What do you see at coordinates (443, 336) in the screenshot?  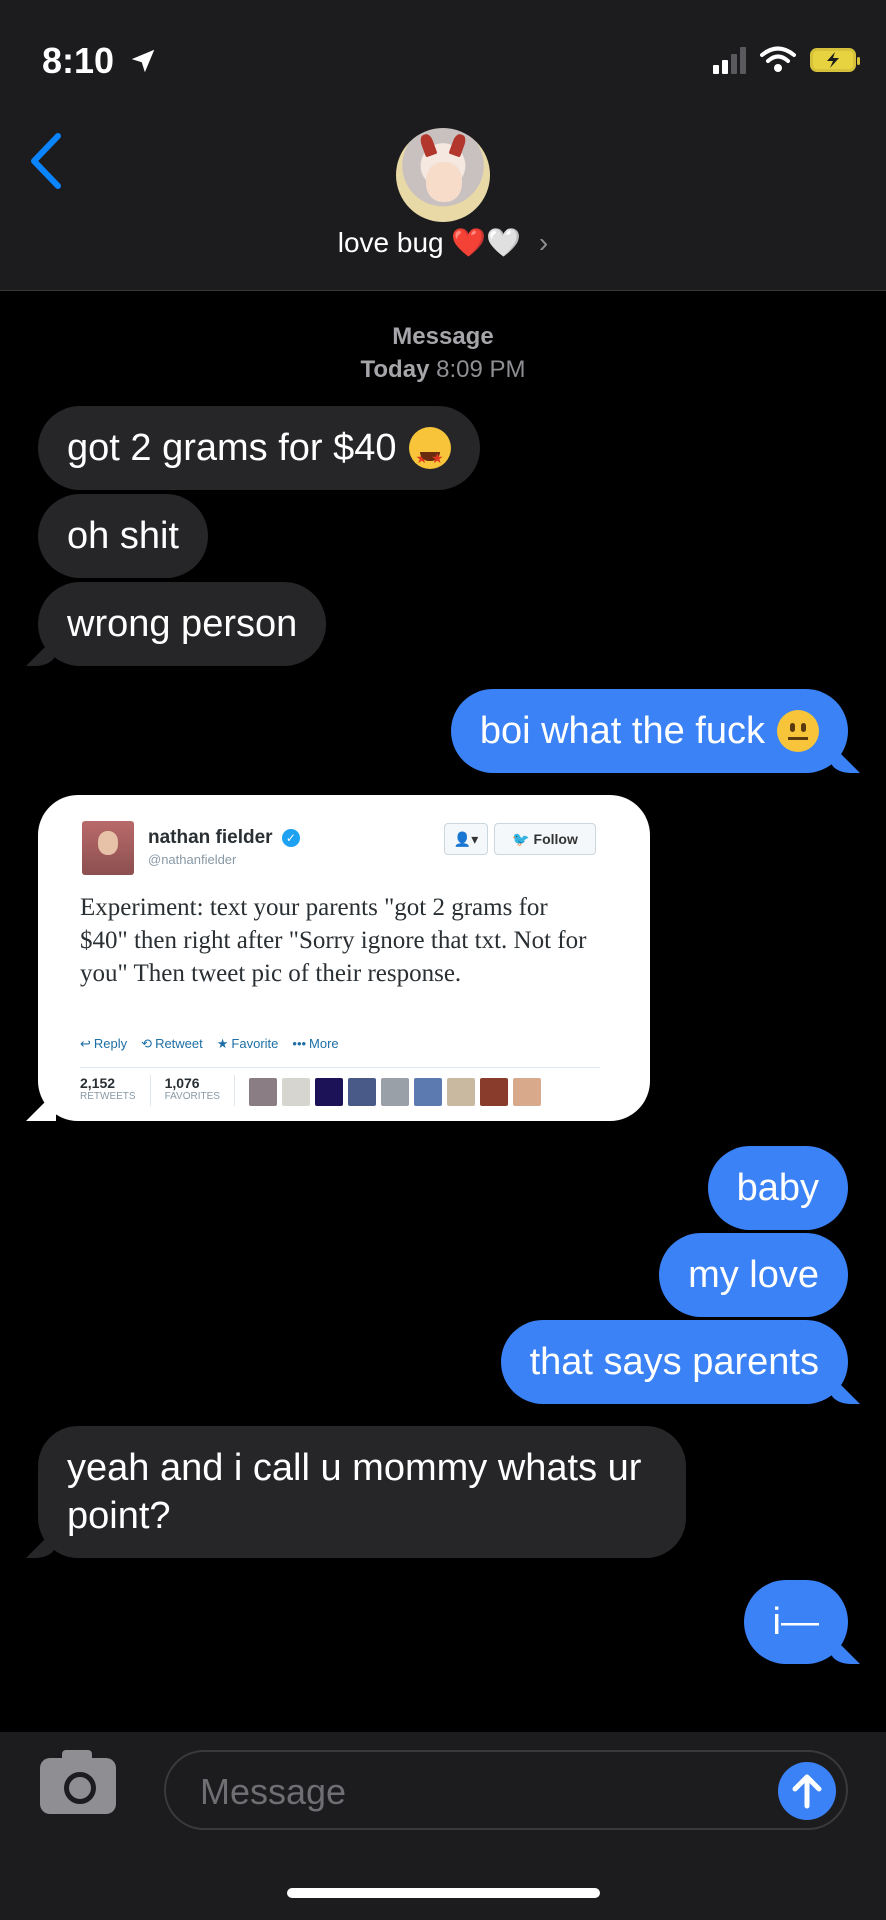 I see `service-label: Message` at bounding box center [443, 336].